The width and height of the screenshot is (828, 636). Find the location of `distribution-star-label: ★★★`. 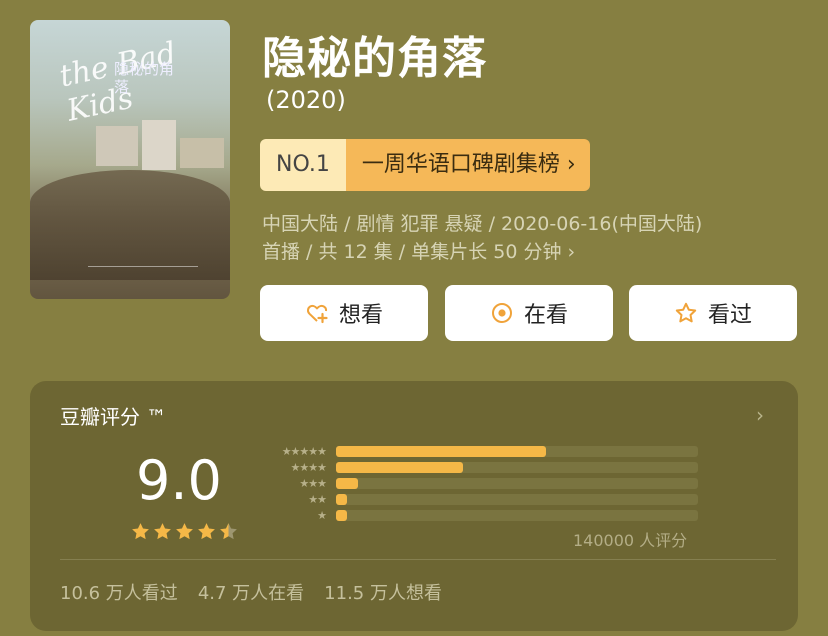

distribution-star-label: ★★★ is located at coordinates (313, 483).